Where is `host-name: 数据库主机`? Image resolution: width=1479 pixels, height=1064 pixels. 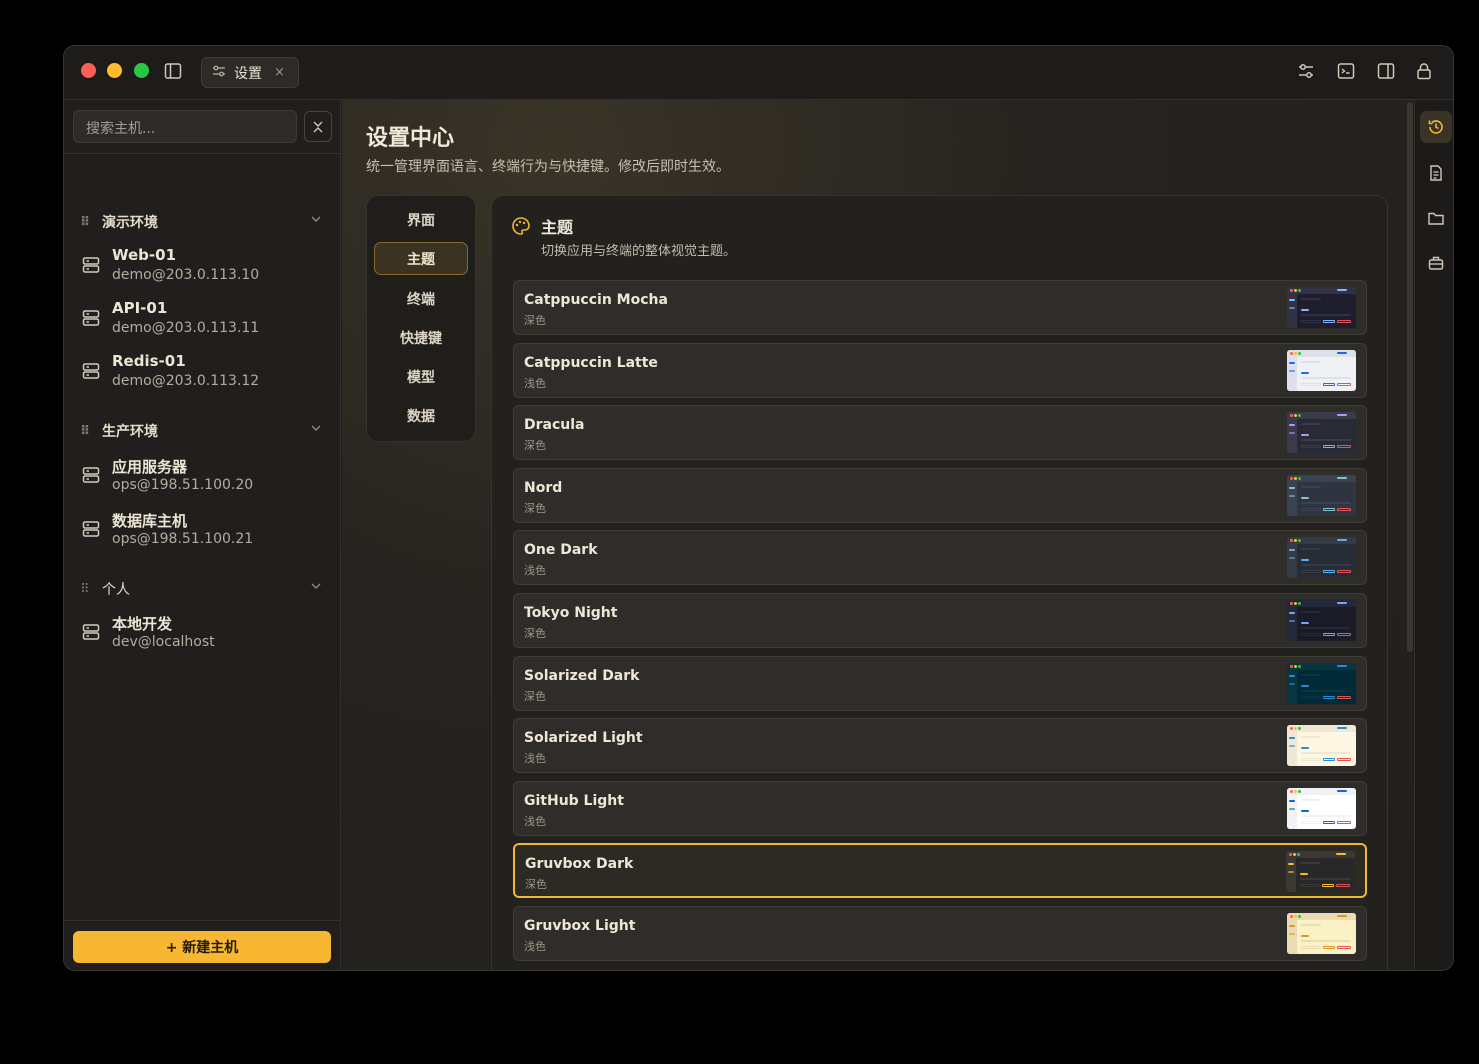
host-name: 数据库主机 is located at coordinates (150, 521).